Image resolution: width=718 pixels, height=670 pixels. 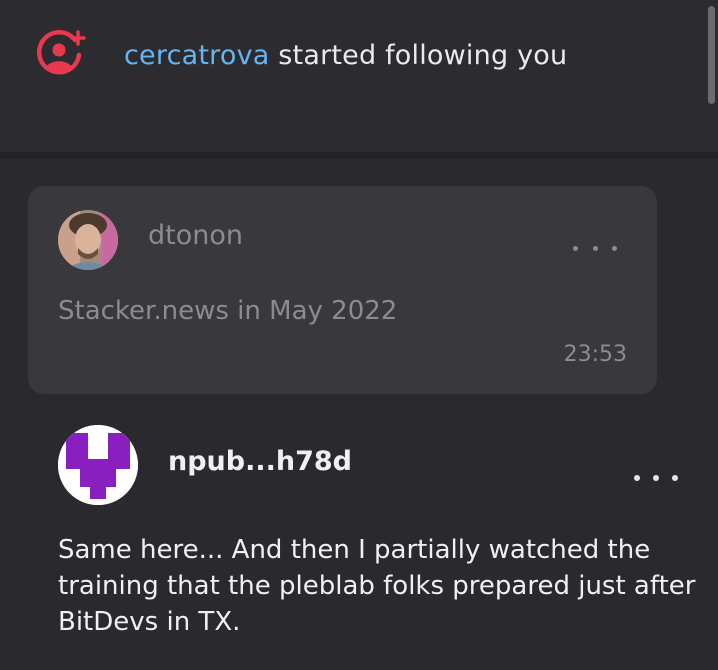 What do you see at coordinates (195, 235) in the screenshot?
I see `quoted-note-author: dtonon` at bounding box center [195, 235].